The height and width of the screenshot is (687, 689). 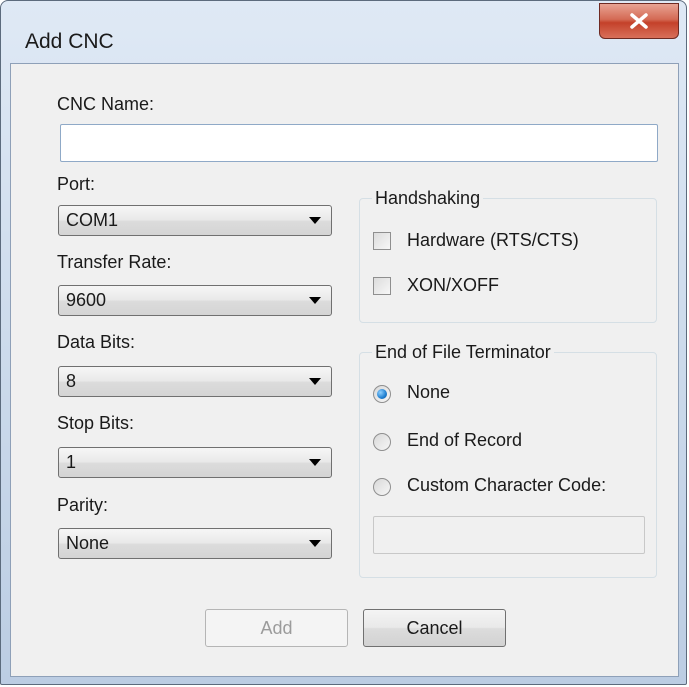 I want to click on handshaking-group, so click(x=508, y=260).